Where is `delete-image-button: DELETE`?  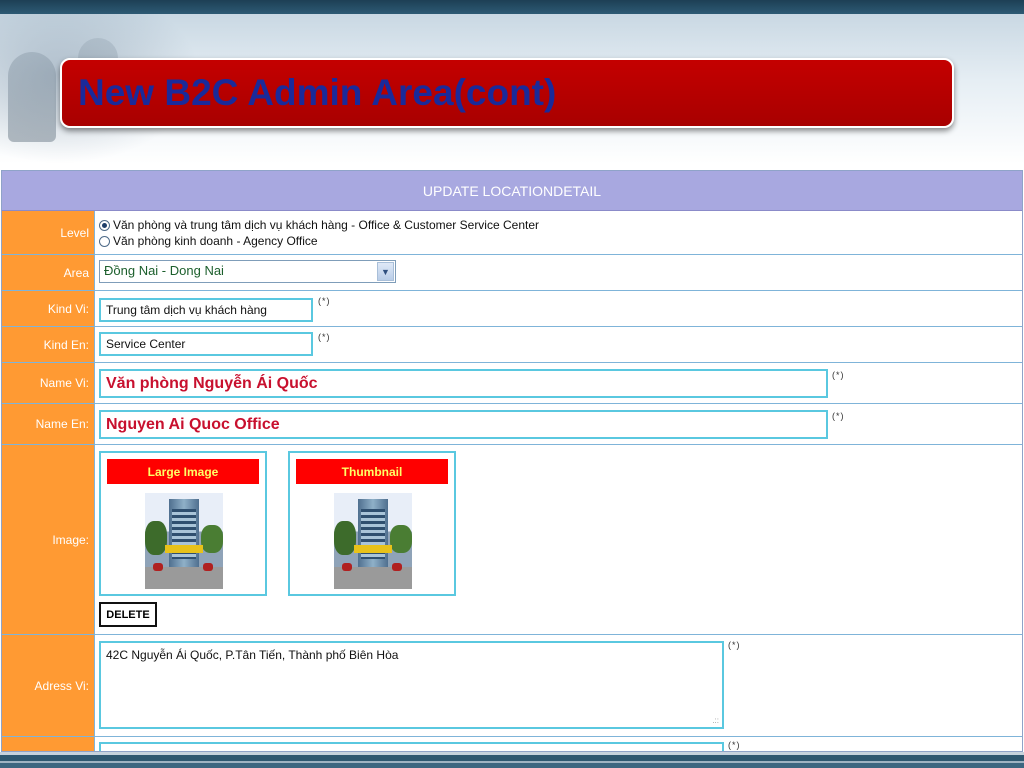
delete-image-button: DELETE is located at coordinates (128, 614).